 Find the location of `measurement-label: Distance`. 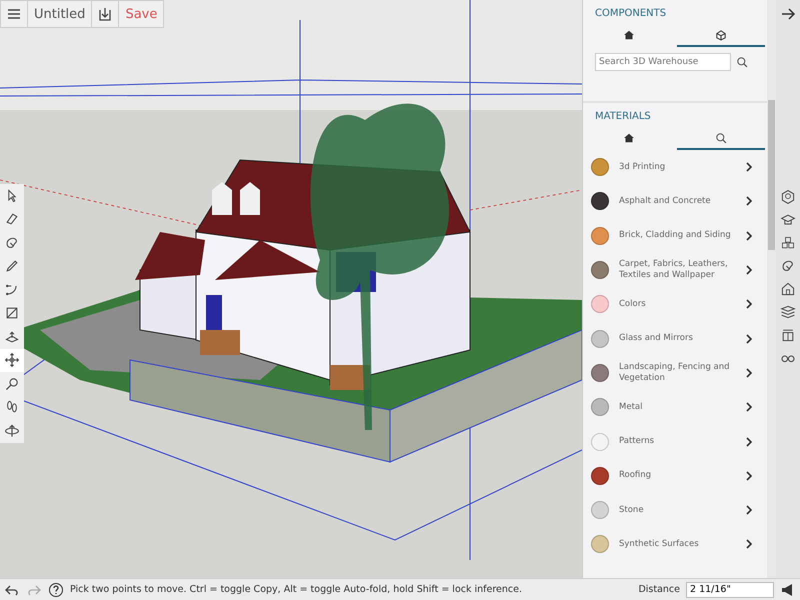

measurement-label: Distance is located at coordinates (659, 589).